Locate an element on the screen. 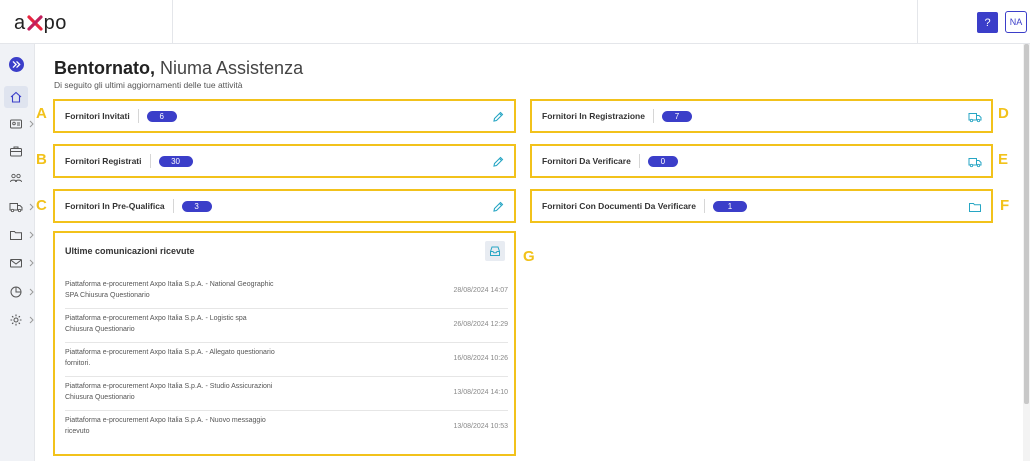 The image size is (1030, 461). sidebar-item-messages is located at coordinates (22, 263).